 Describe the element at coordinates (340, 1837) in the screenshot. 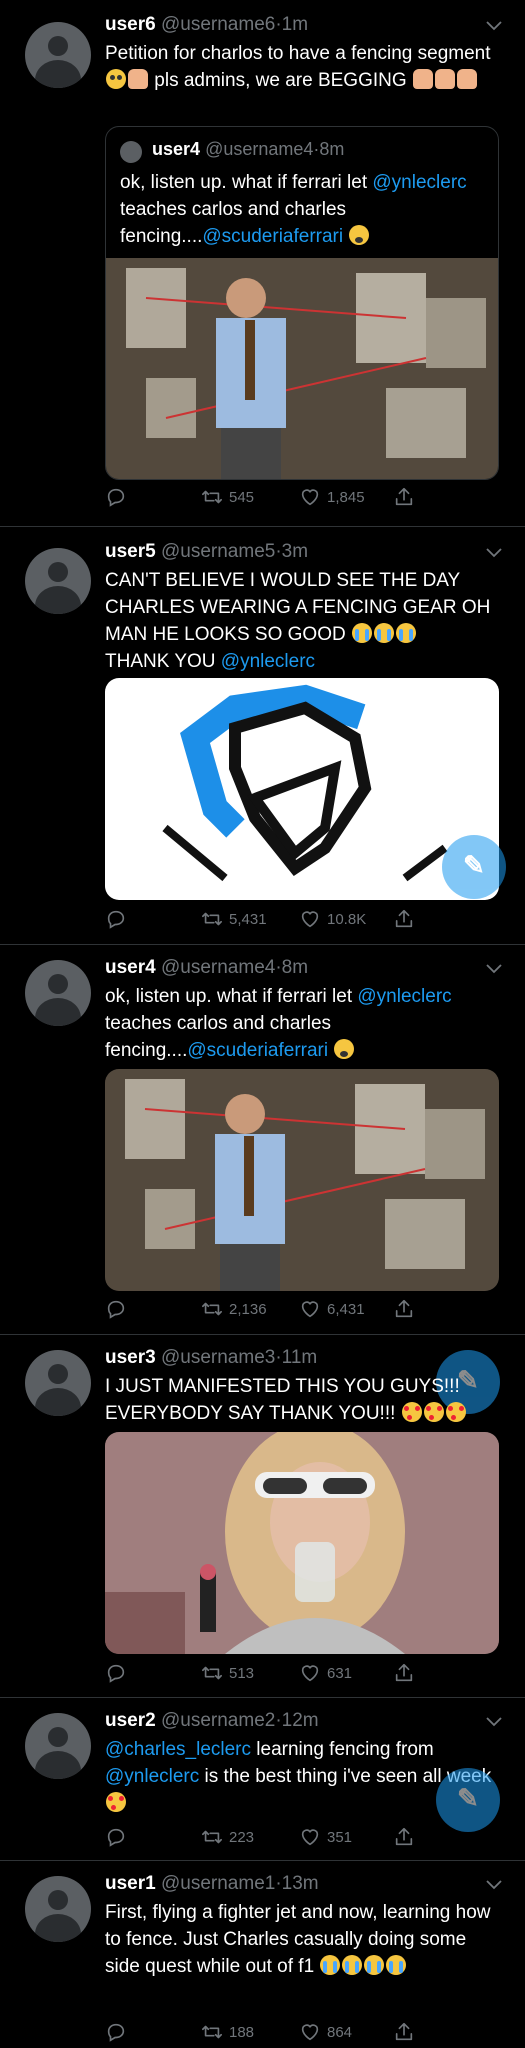

I see `like-count: 351` at that location.